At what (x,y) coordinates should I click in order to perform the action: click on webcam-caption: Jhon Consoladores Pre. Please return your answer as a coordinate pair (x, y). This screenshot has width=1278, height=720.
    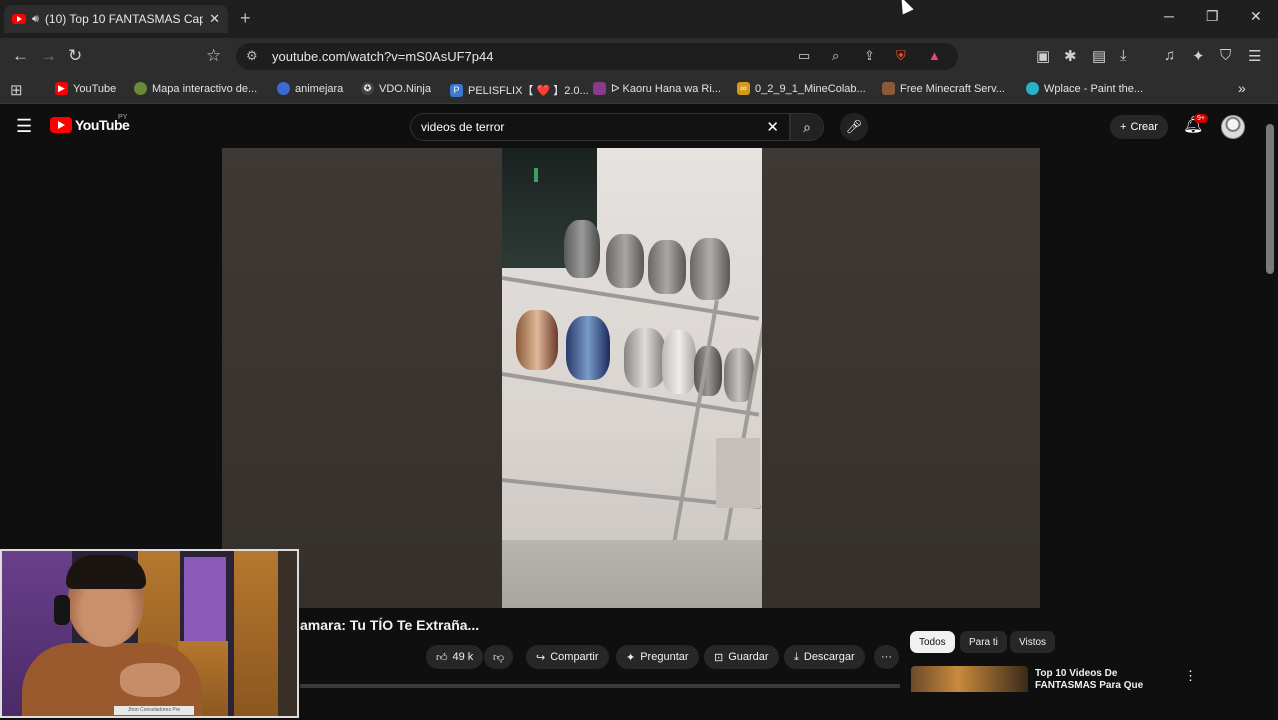
    Looking at the image, I should click on (154, 710).